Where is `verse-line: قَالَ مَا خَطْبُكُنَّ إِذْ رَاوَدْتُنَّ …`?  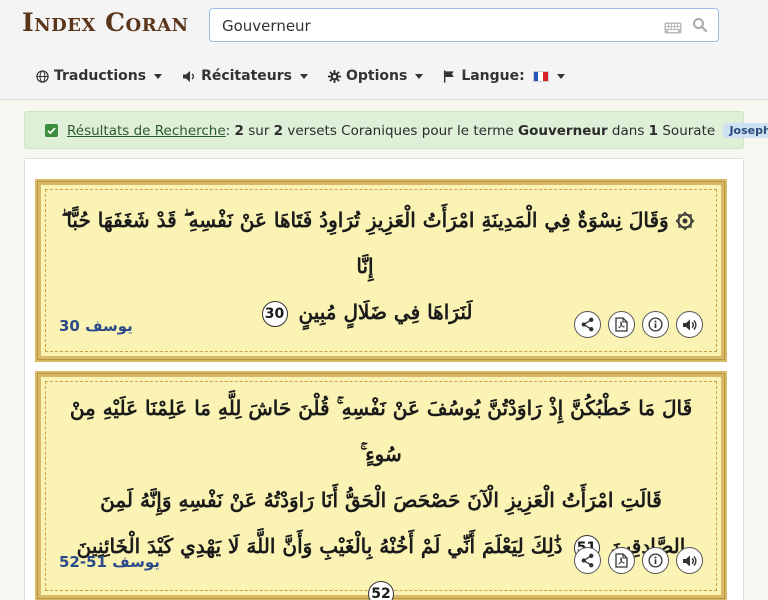
verse-line: قَالَ مَا خَطْبُكُنَّ إِذْ رَاوَدْتُنَّ … is located at coordinates (381, 431).